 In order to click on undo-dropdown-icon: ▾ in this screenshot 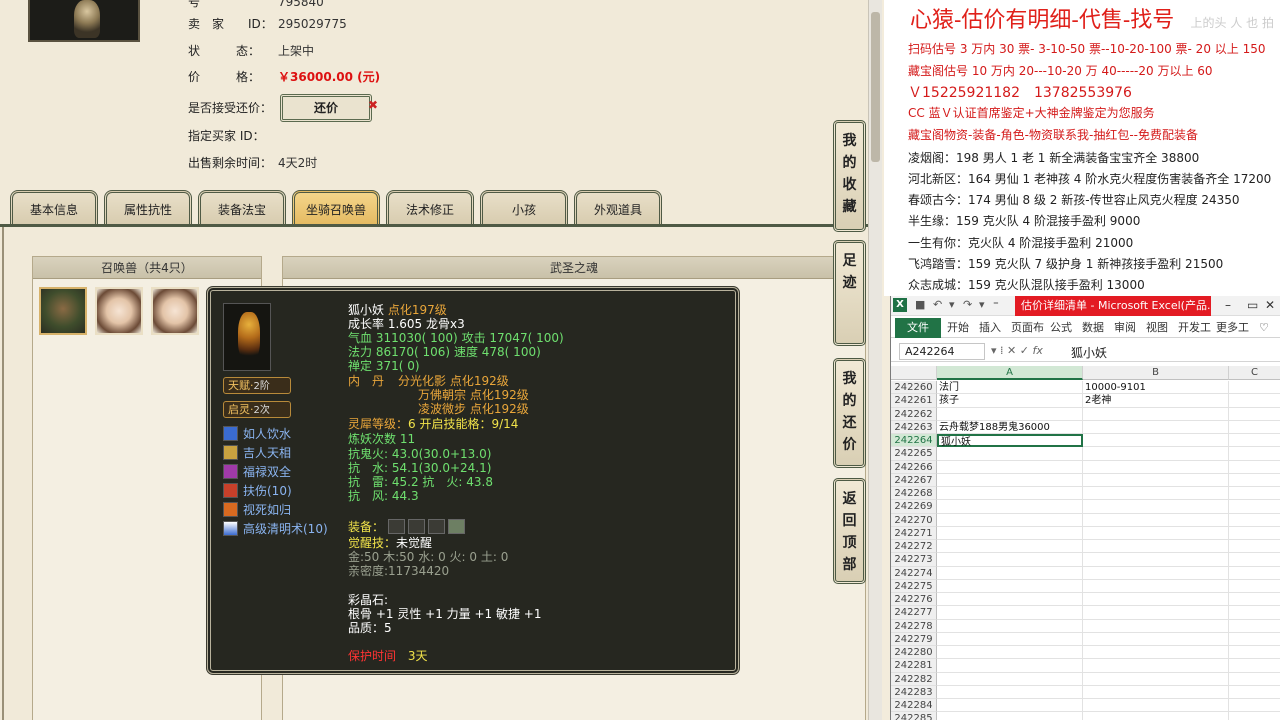, I will do `click(952, 304)`.